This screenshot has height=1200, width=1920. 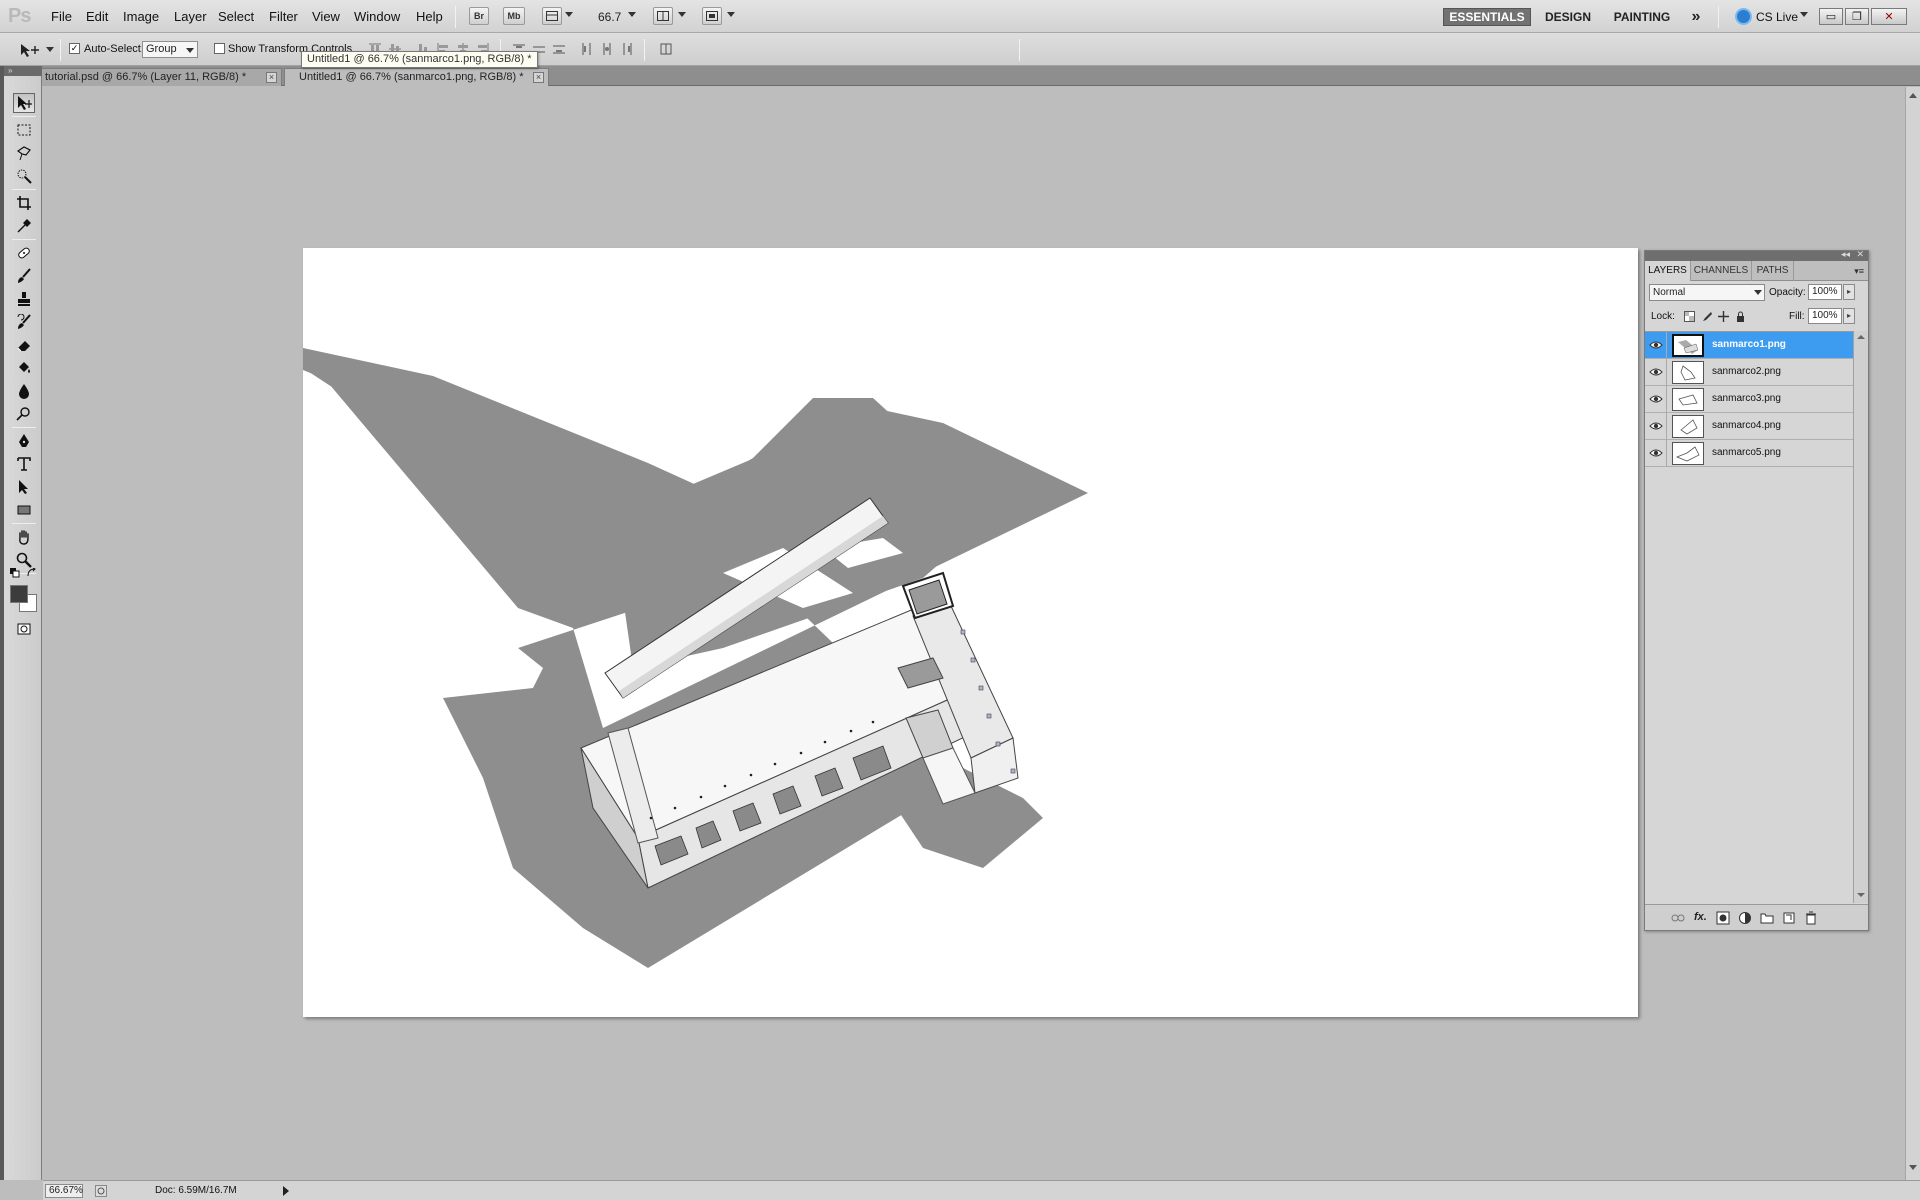 What do you see at coordinates (632, 14) in the screenshot?
I see `zoom-caret-icon` at bounding box center [632, 14].